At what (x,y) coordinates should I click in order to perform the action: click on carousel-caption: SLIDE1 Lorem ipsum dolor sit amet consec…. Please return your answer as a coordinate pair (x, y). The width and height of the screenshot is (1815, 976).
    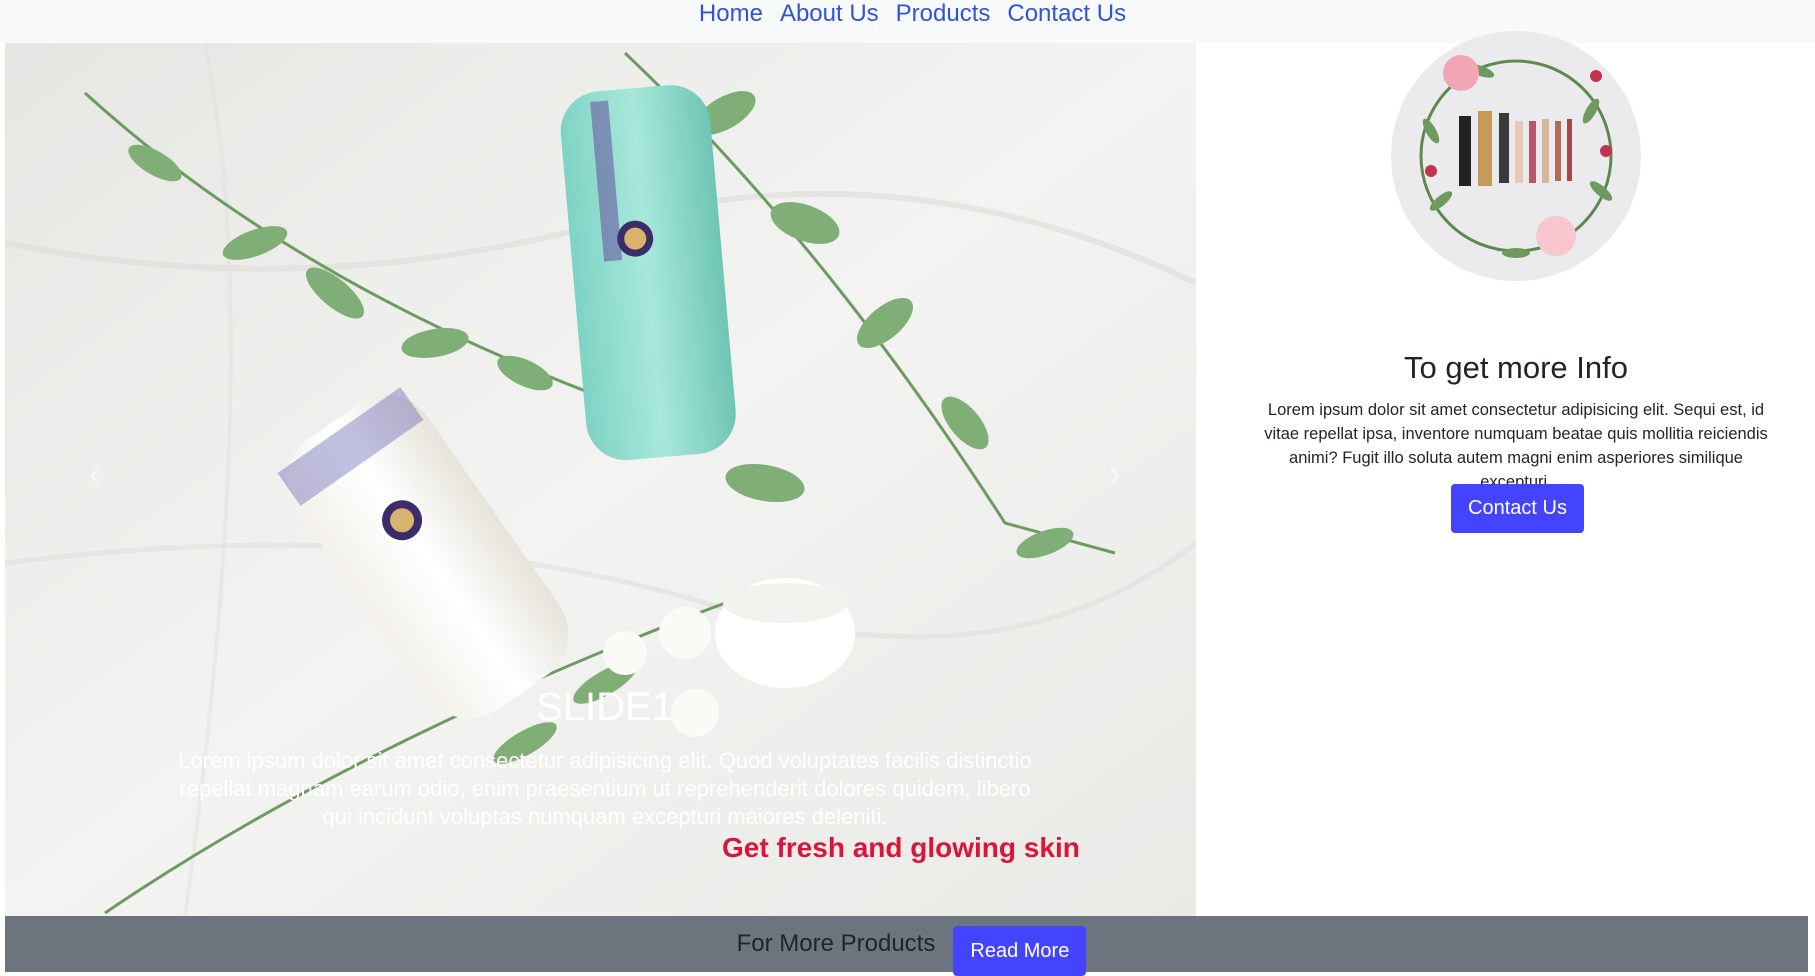
    Looking at the image, I should click on (605, 757).